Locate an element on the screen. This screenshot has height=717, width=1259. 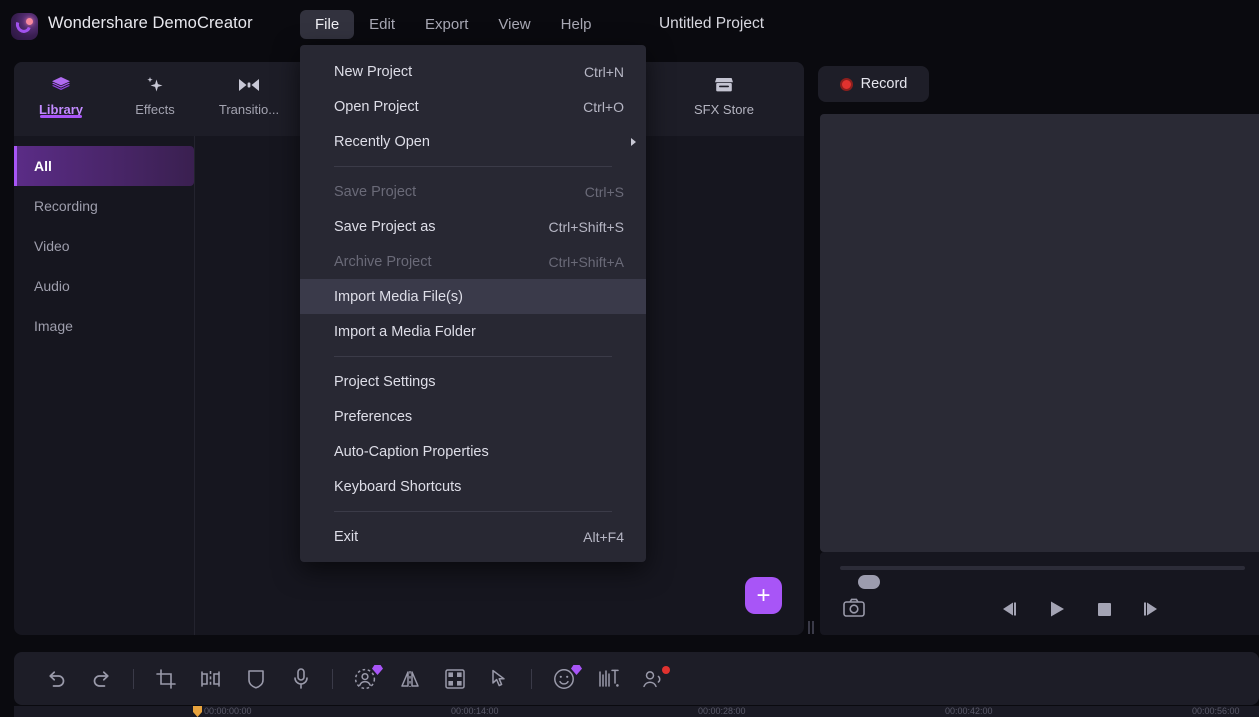
menu-export: Export is located at coordinates (446, 24).